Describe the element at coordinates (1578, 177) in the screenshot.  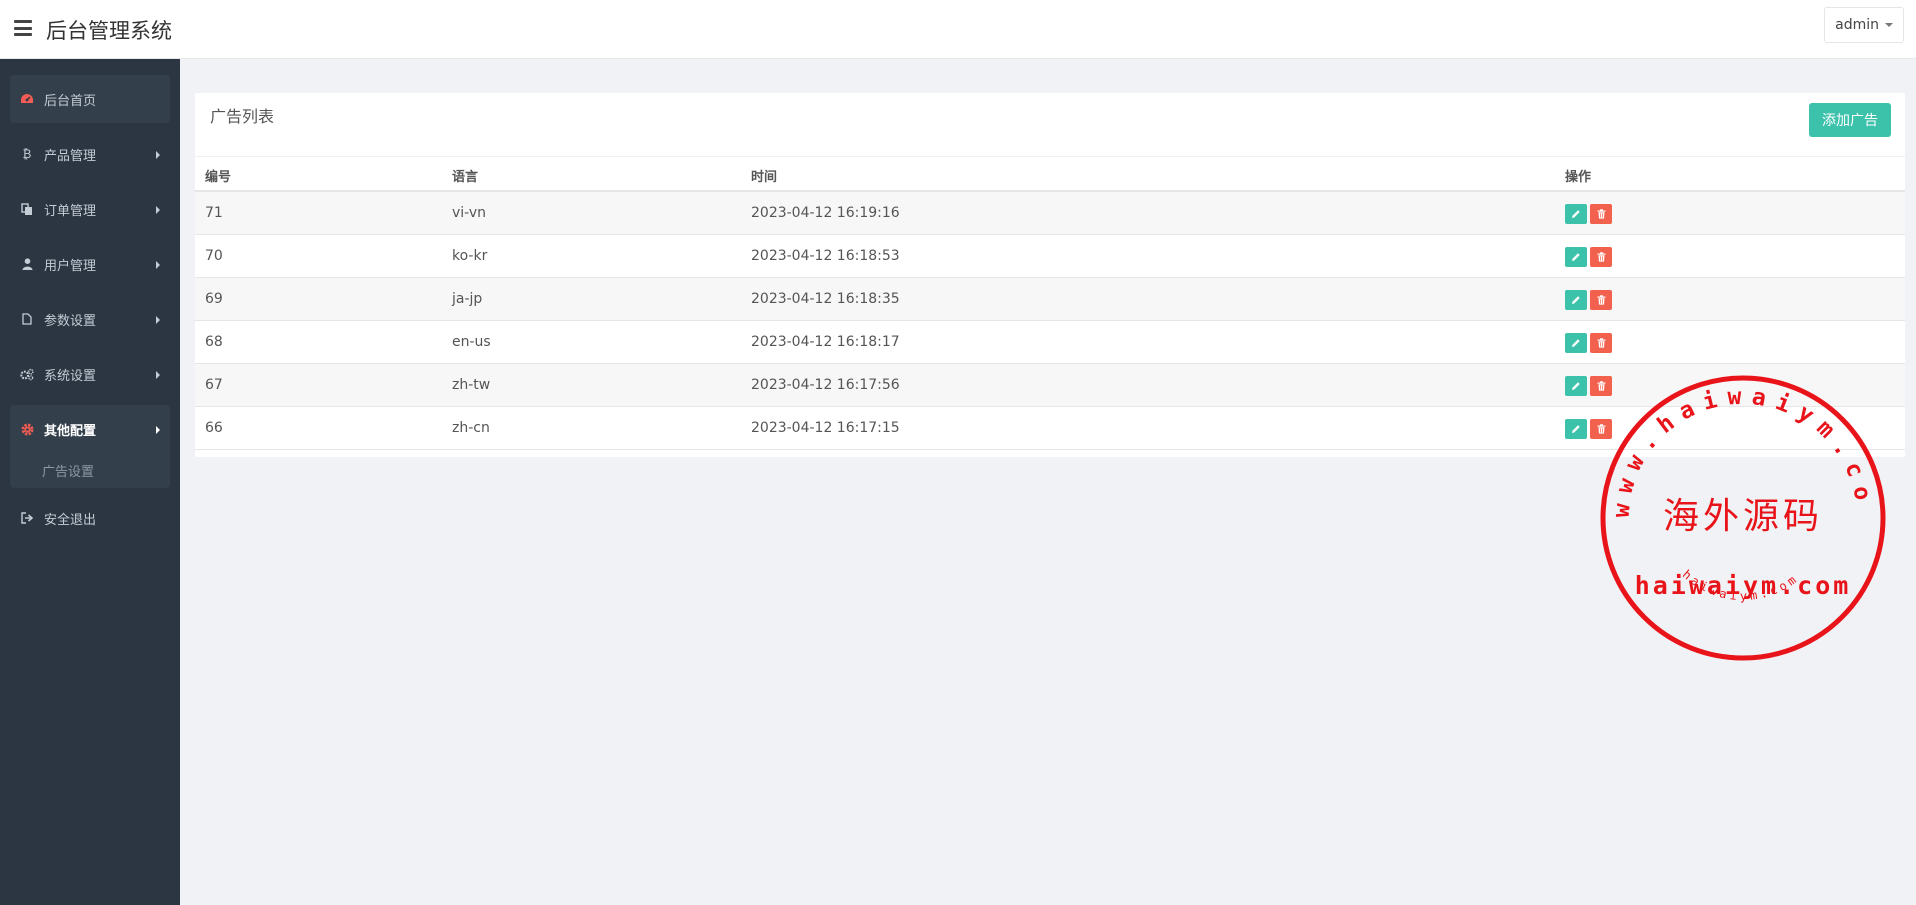
I see `column-header-actions: 操作` at that location.